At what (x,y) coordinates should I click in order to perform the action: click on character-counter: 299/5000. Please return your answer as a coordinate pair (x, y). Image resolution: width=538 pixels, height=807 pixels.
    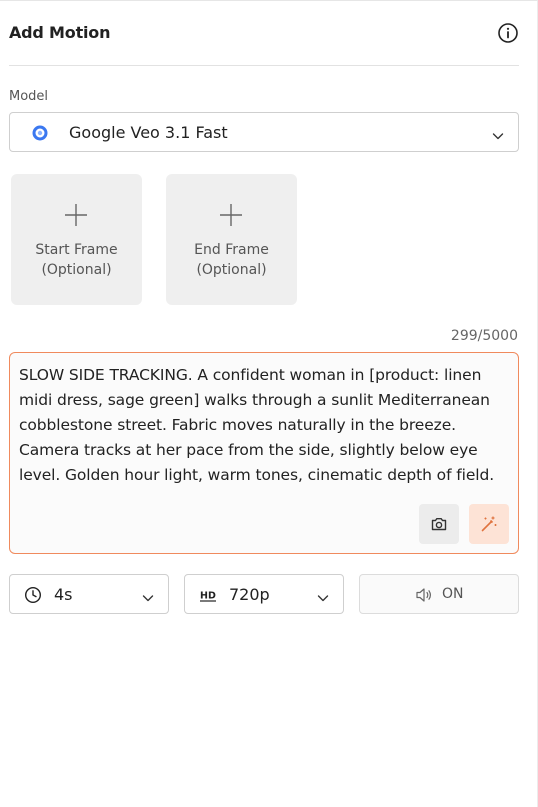
    Looking at the image, I should click on (484, 336).